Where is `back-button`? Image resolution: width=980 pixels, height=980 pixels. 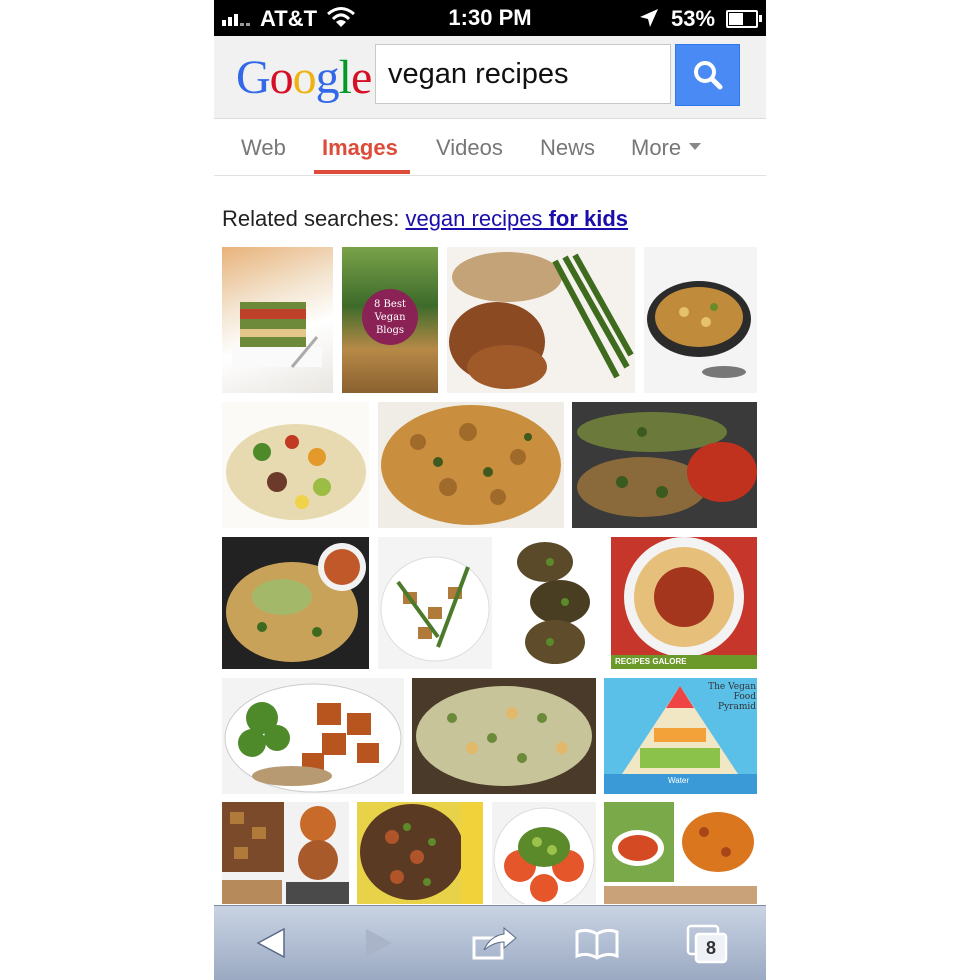 back-button is located at coordinates (270, 943).